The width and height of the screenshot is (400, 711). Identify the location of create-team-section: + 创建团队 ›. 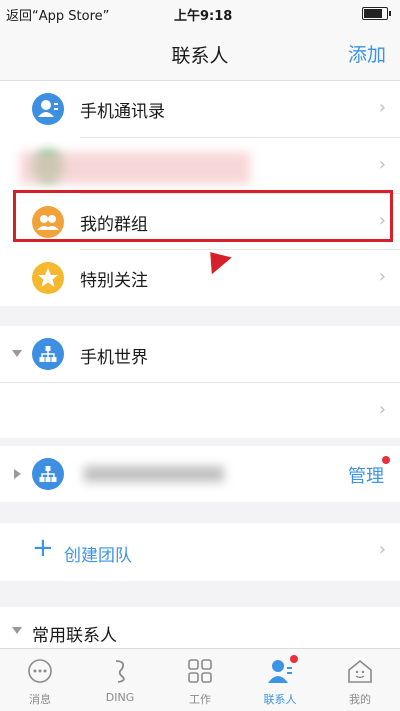
(200, 552).